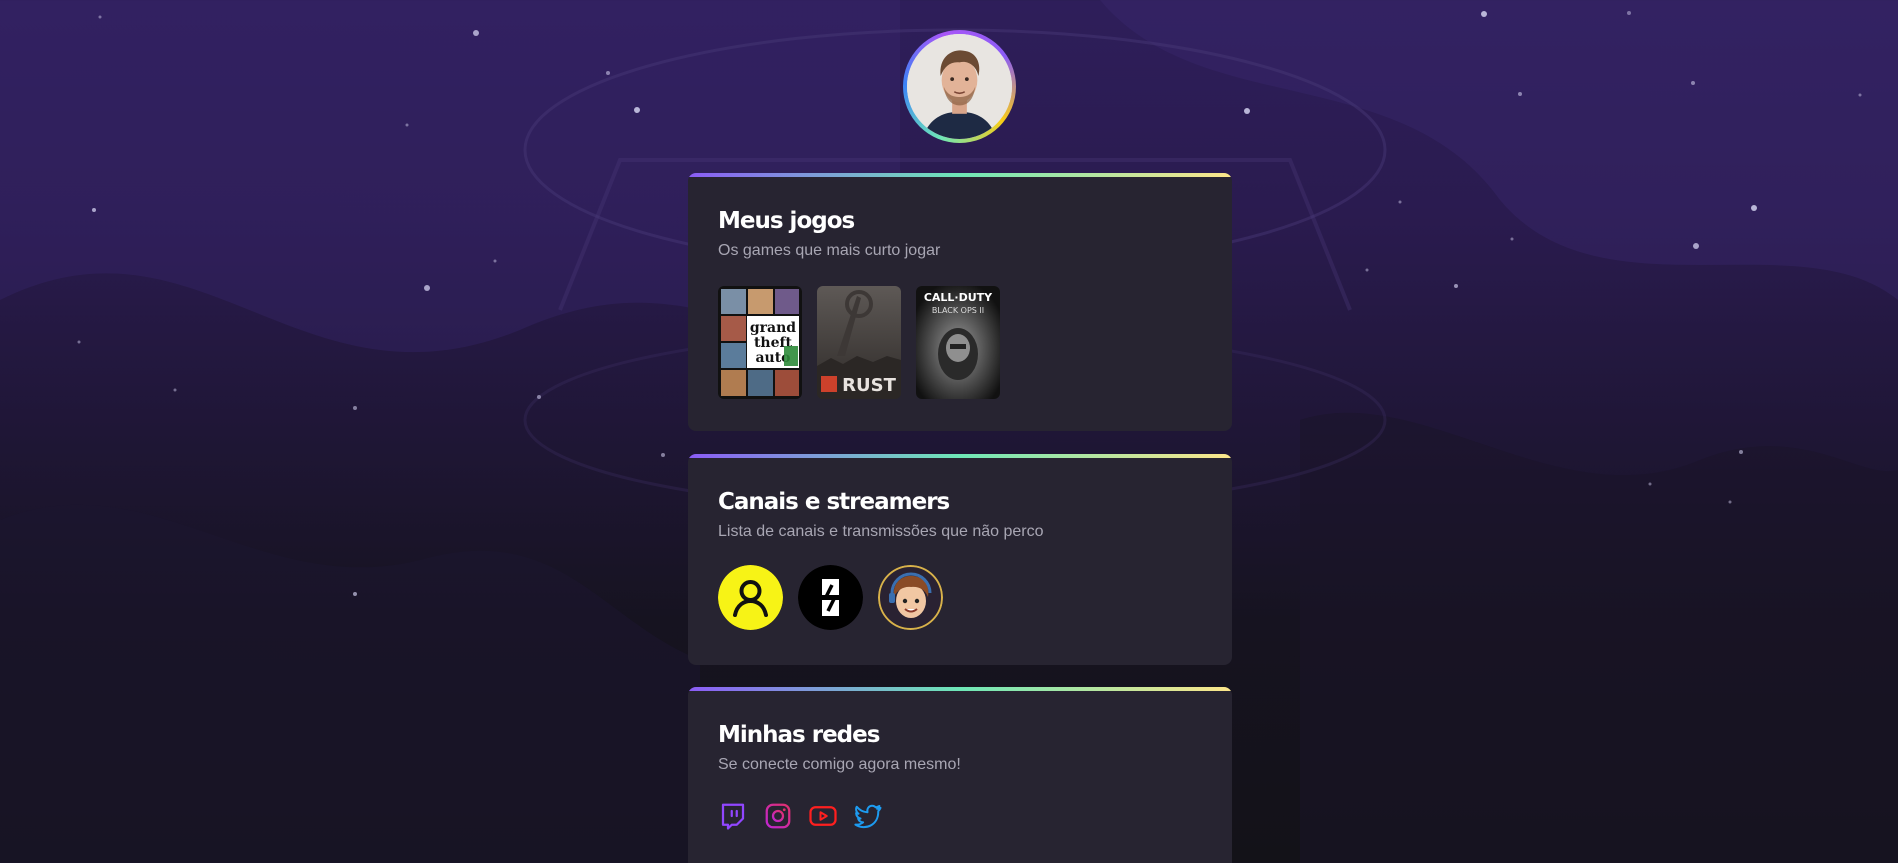 This screenshot has width=1898, height=863. Describe the element at coordinates (958, 310) in the screenshot. I see `cod-cover-text-2: BLACK OPS II` at that location.